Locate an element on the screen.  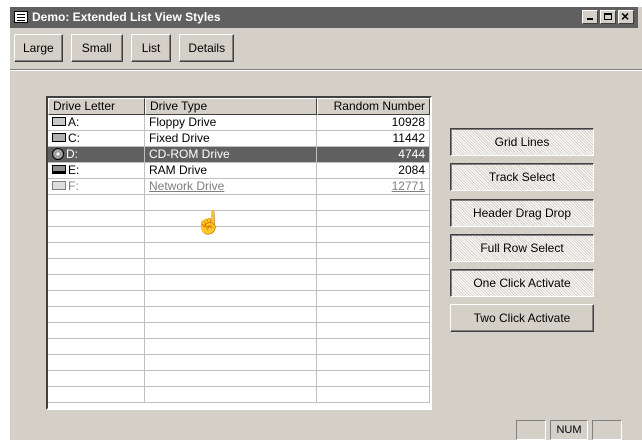
drive-letter-cell: C: is located at coordinates (96, 138).